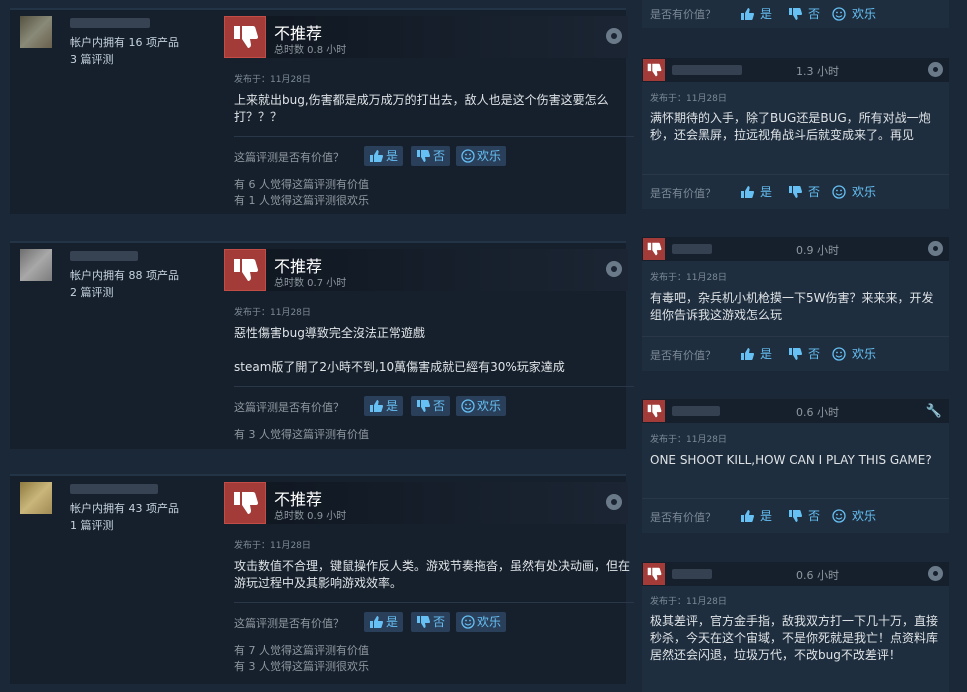 The height and width of the screenshot is (692, 967). What do you see at coordinates (791, 460) in the screenshot?
I see `review-text: ONE SHOOT KILL,HOW CAN I PLAY THIS GAME?` at bounding box center [791, 460].